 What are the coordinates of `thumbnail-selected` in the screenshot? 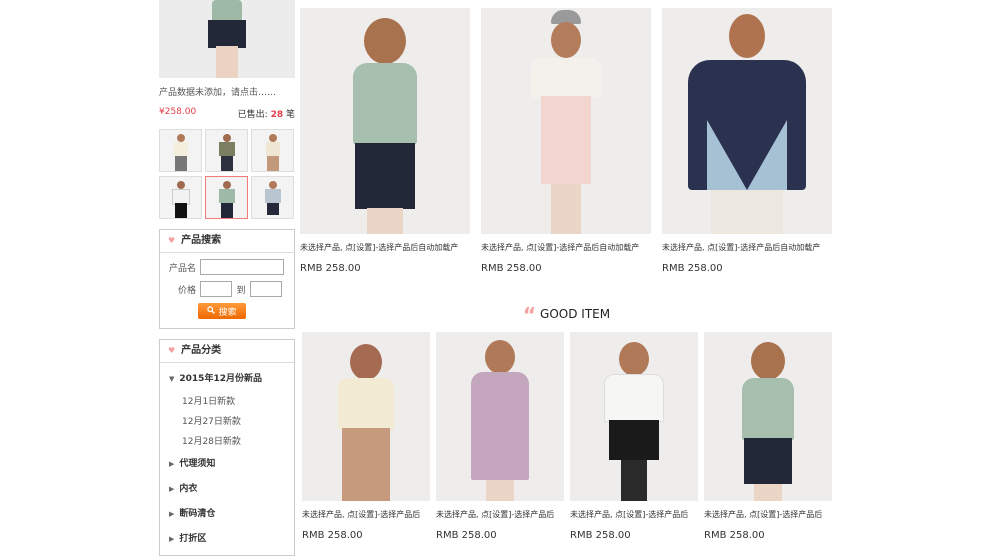 It's located at (226, 197).